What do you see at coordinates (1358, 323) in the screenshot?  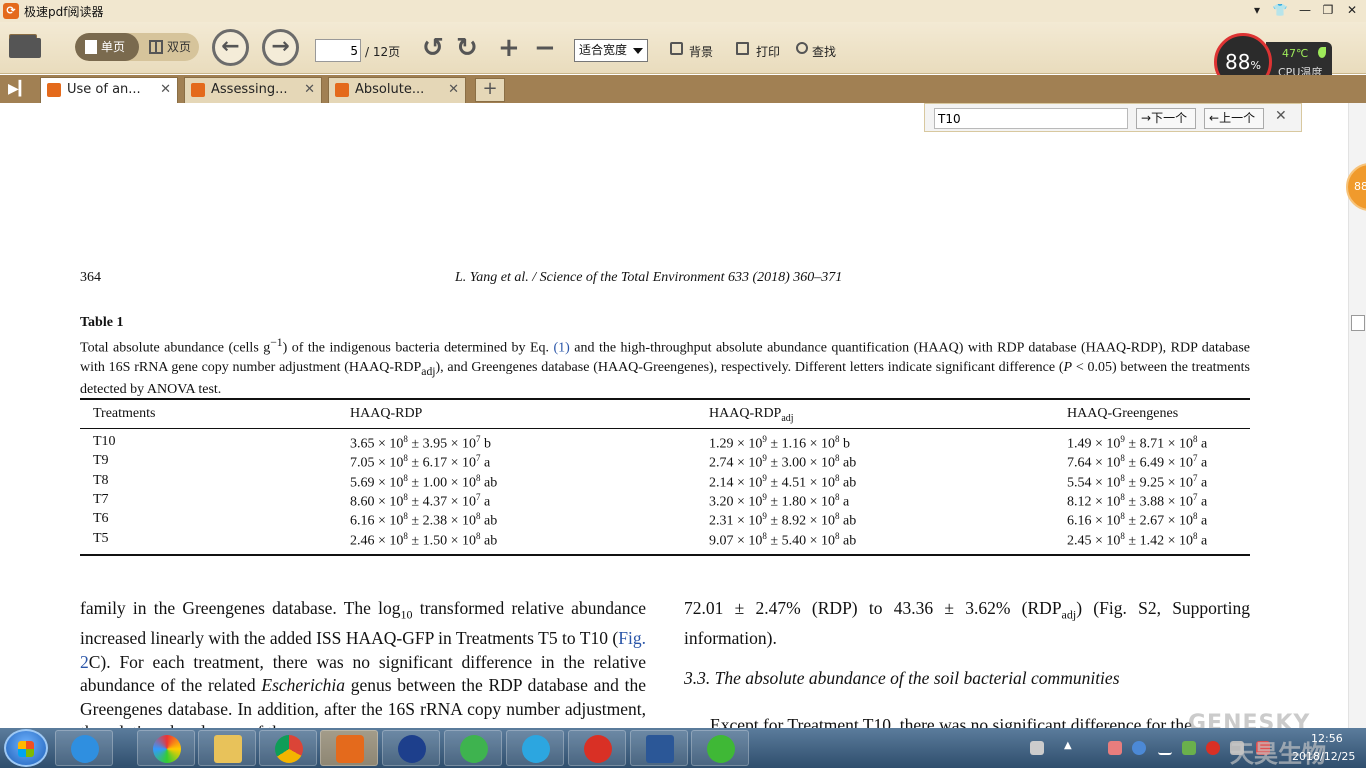 I see `scroll-thumb` at bounding box center [1358, 323].